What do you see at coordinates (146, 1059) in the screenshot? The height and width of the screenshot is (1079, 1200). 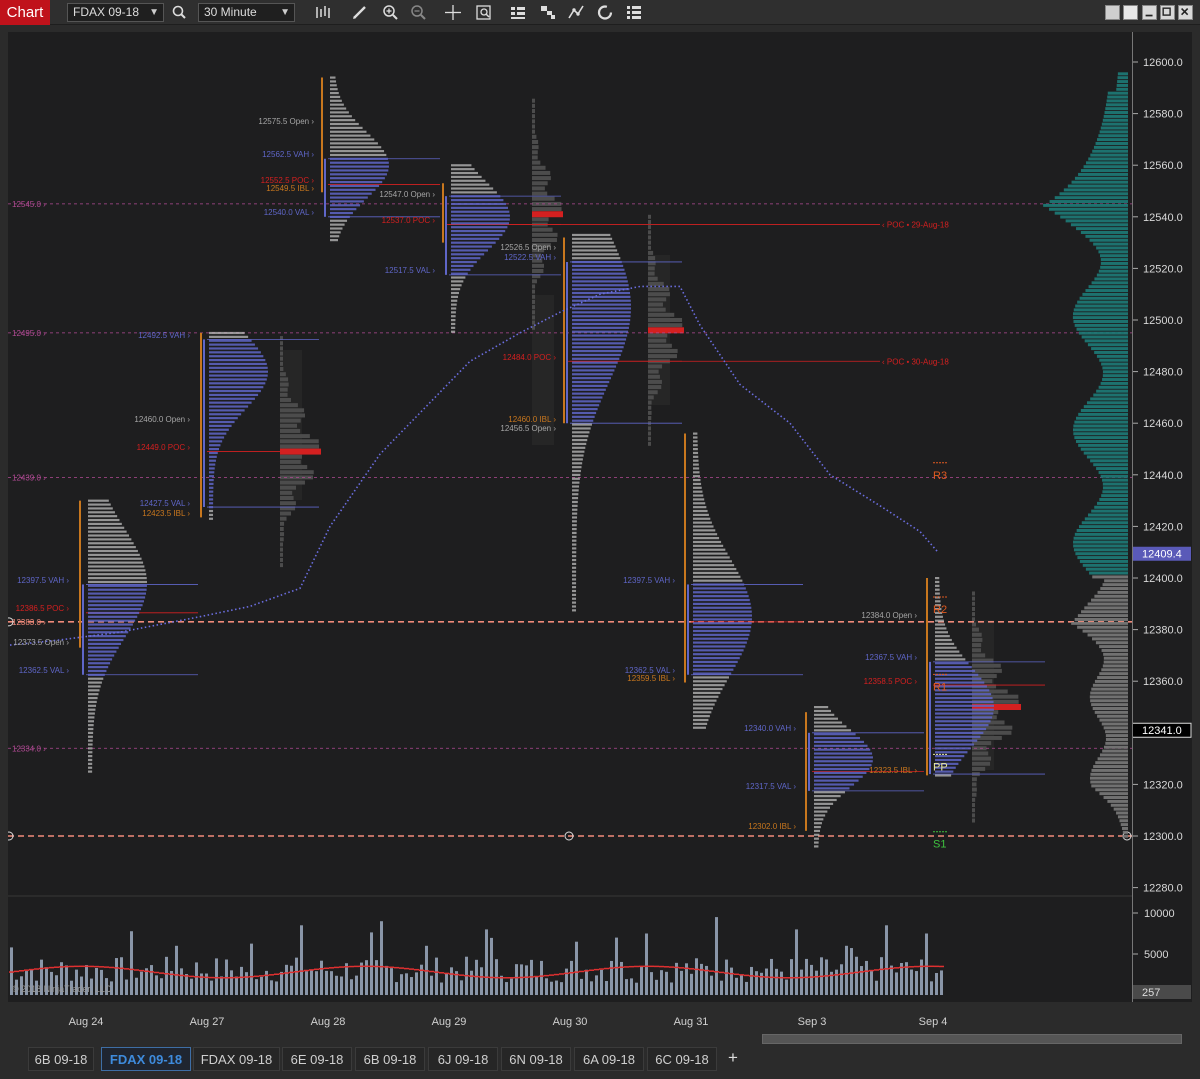 I see `tab-fdax-active: FDAX 09-18` at bounding box center [146, 1059].